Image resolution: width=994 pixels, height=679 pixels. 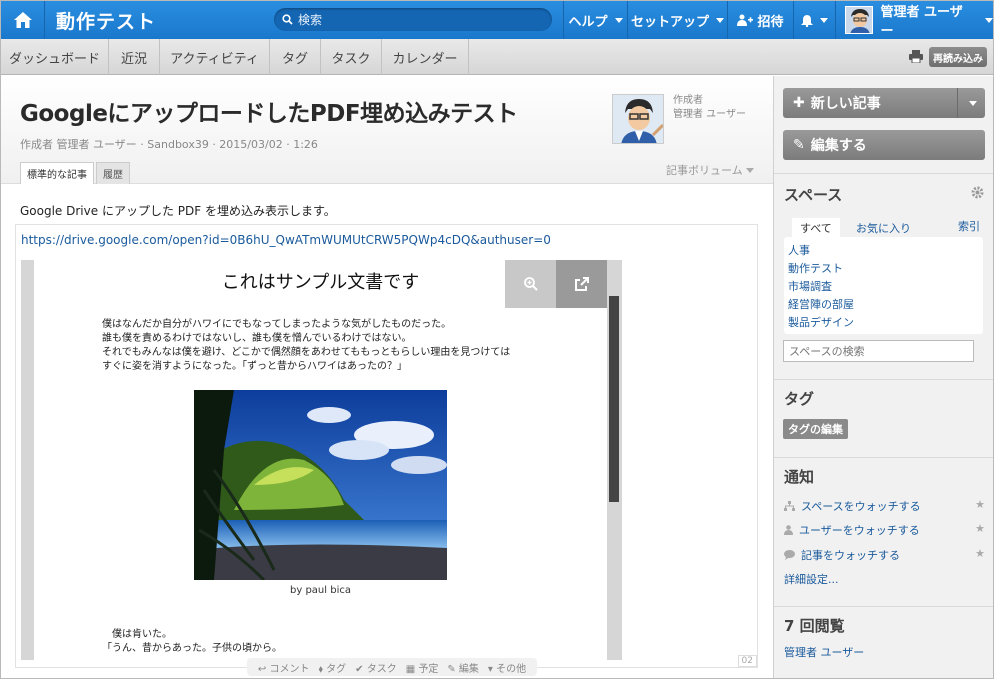 I want to click on setup-menu: セットアップ, so click(x=677, y=20).